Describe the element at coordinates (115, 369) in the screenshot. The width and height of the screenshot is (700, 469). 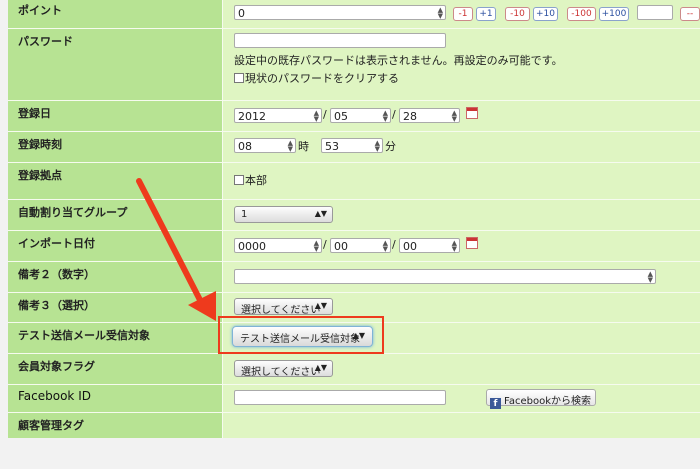
I see `label-member-flag: 会員対象フラグ` at that location.